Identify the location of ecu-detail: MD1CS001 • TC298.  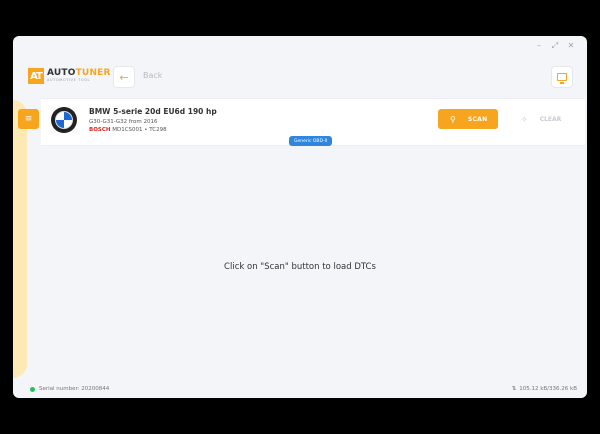
(139, 130).